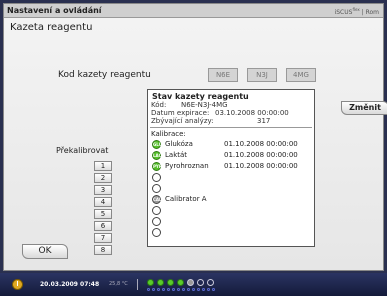 This screenshot has width=387, height=296. What do you see at coordinates (193, 11) in the screenshot?
I see `title-bar: Nastavení a ovládání iSCUSflex | Rom` at bounding box center [193, 11].